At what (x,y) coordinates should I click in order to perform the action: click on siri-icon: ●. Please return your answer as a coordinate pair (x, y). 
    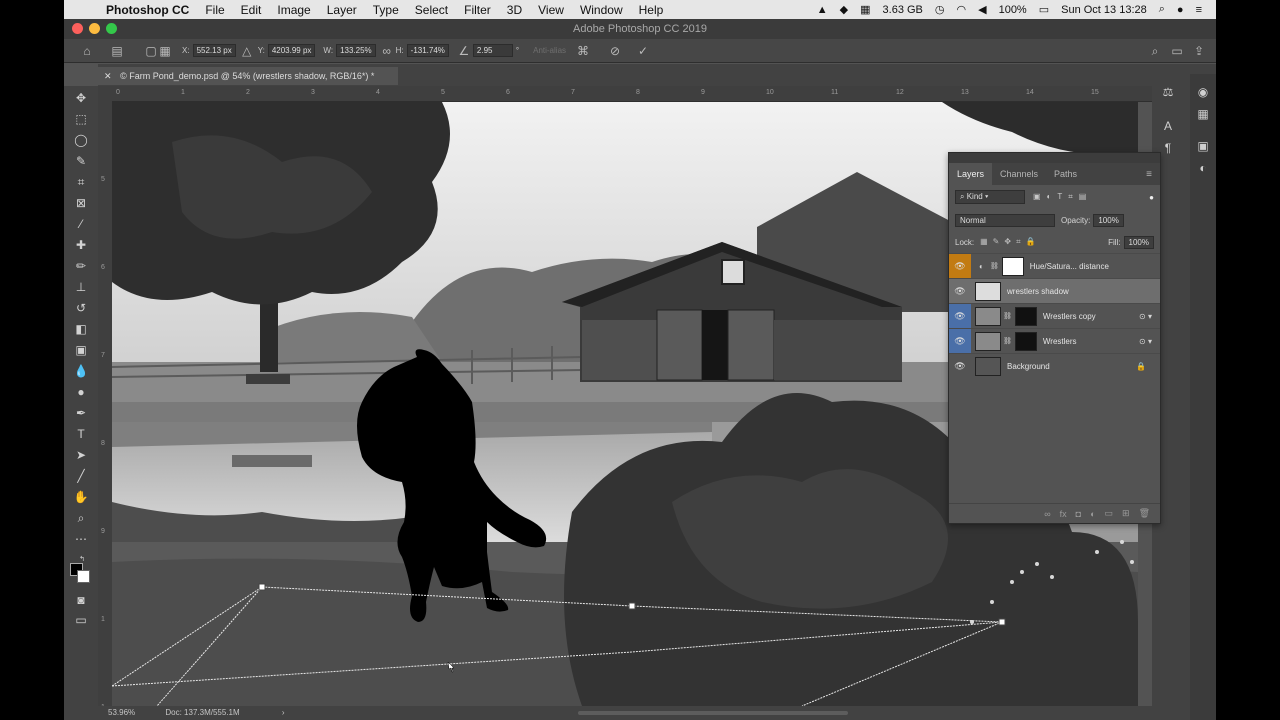
    Looking at the image, I should click on (1180, 10).